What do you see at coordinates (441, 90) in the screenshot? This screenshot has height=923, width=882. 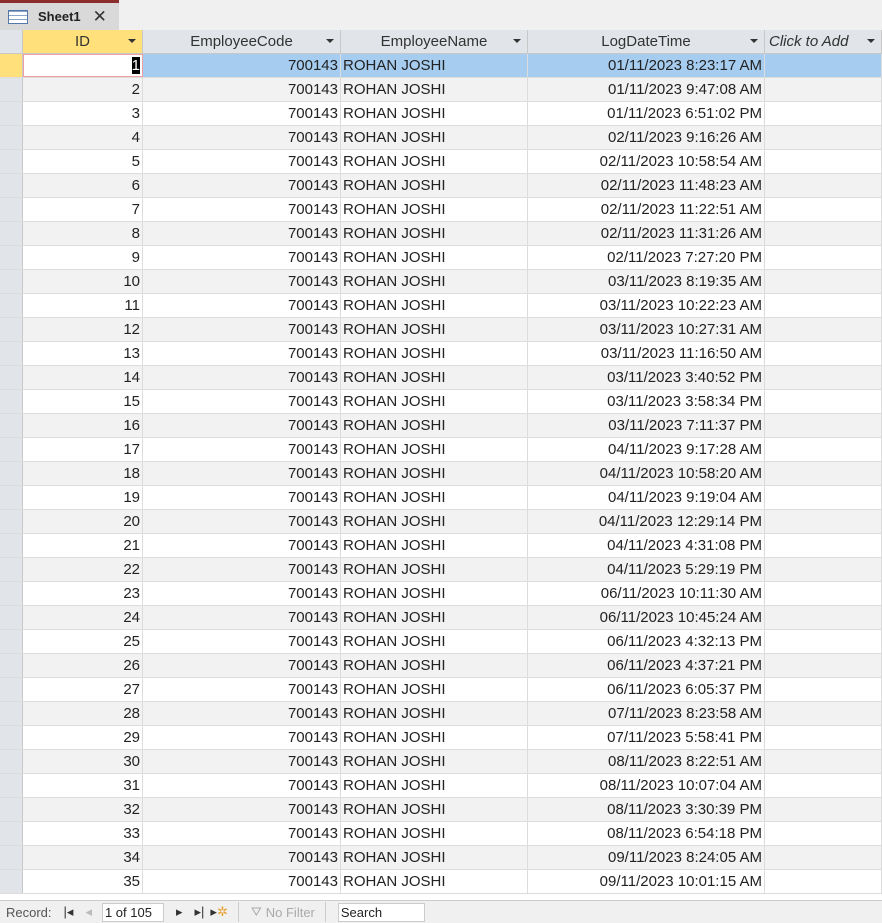 I see `table-row: 2 700143 ROHAN JOSHI 01/11/2023 9:47:08 AM` at bounding box center [441, 90].